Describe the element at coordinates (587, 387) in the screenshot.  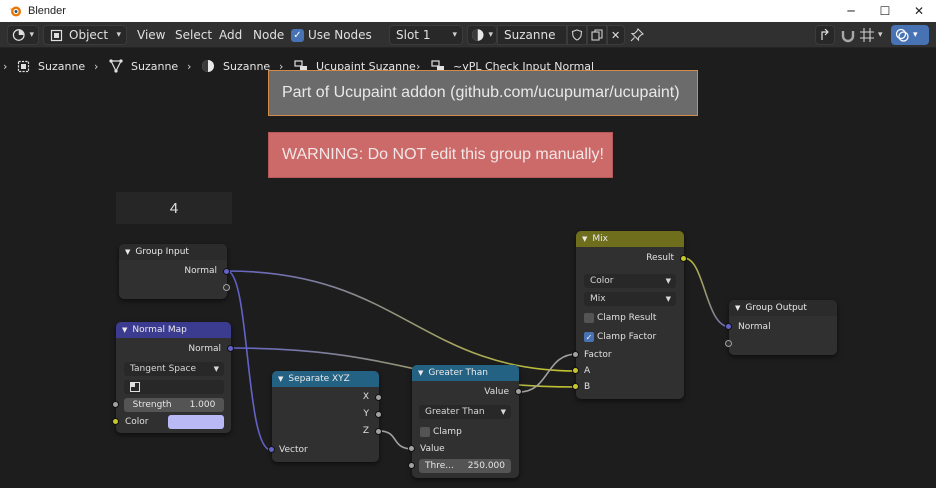
I see `input-label-b: B` at that location.